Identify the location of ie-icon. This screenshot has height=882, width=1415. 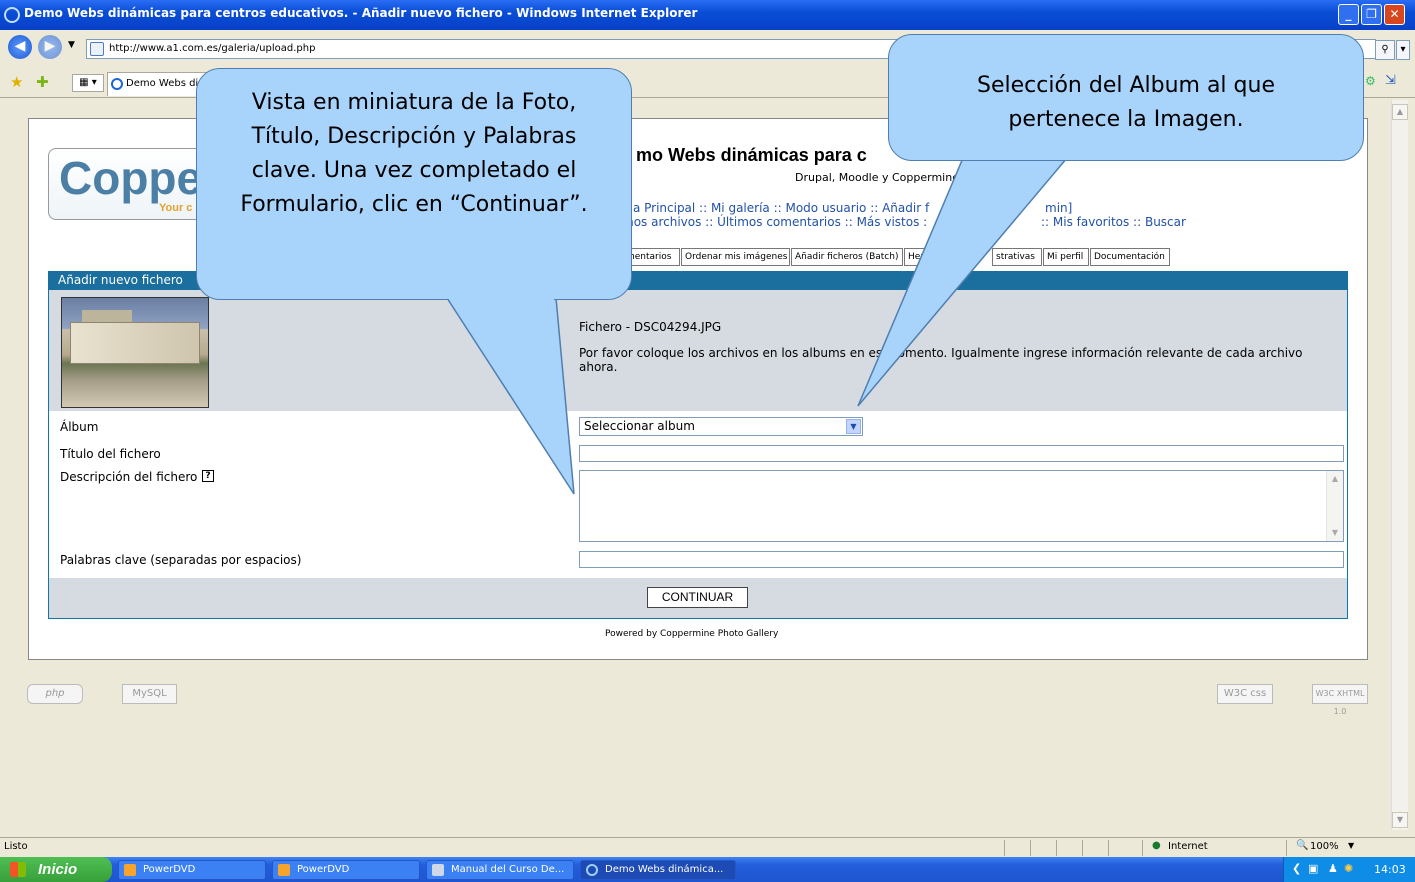
(592, 870).